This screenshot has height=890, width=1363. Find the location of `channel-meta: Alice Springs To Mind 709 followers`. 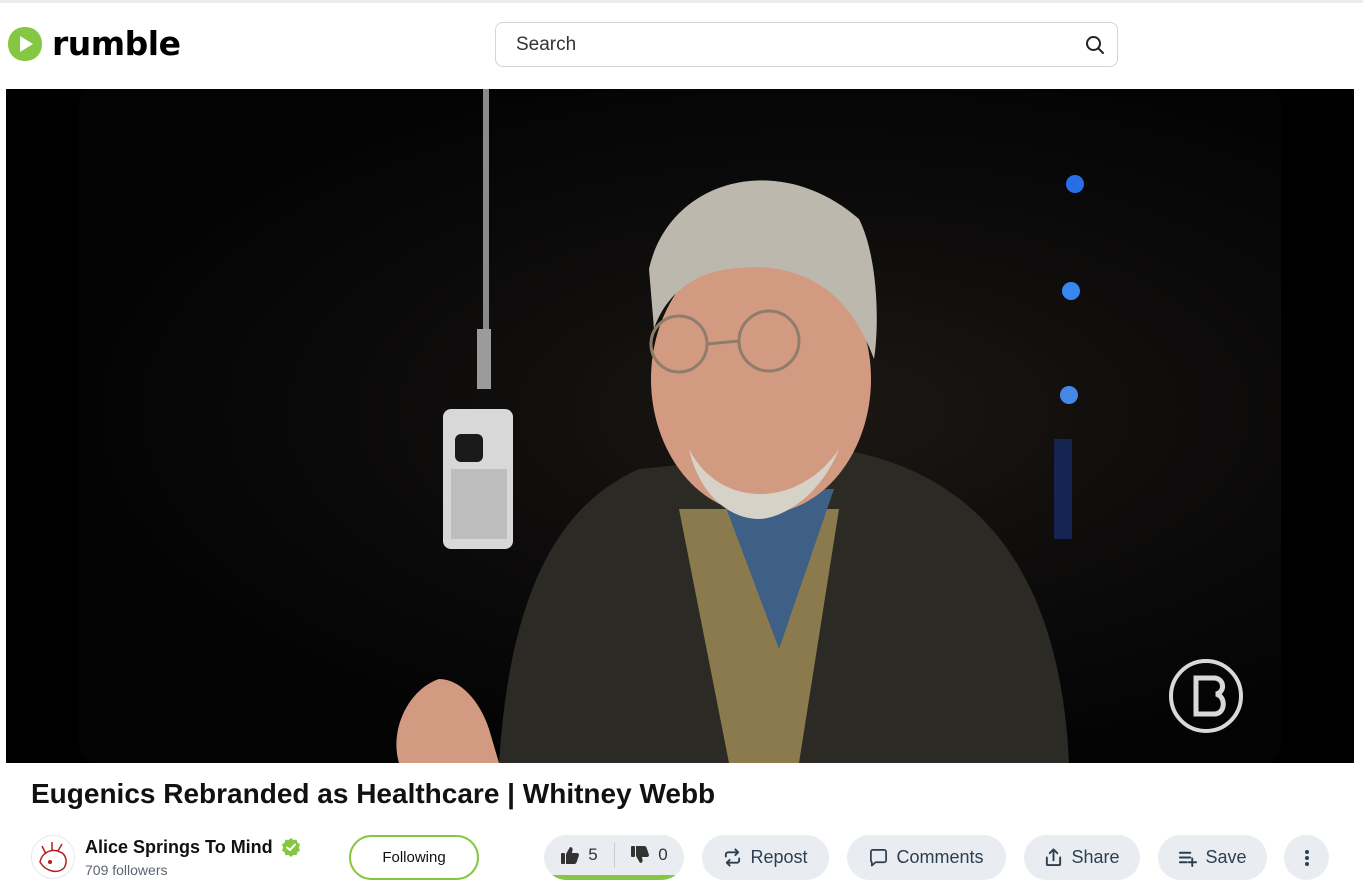

channel-meta: Alice Springs To Mind 709 followers is located at coordinates (193, 857).